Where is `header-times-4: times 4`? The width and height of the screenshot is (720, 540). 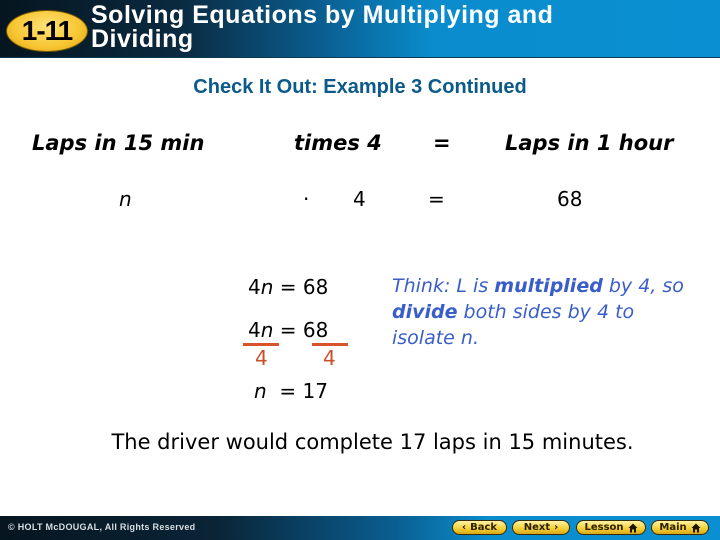
header-times-4: times 4 is located at coordinates (338, 143).